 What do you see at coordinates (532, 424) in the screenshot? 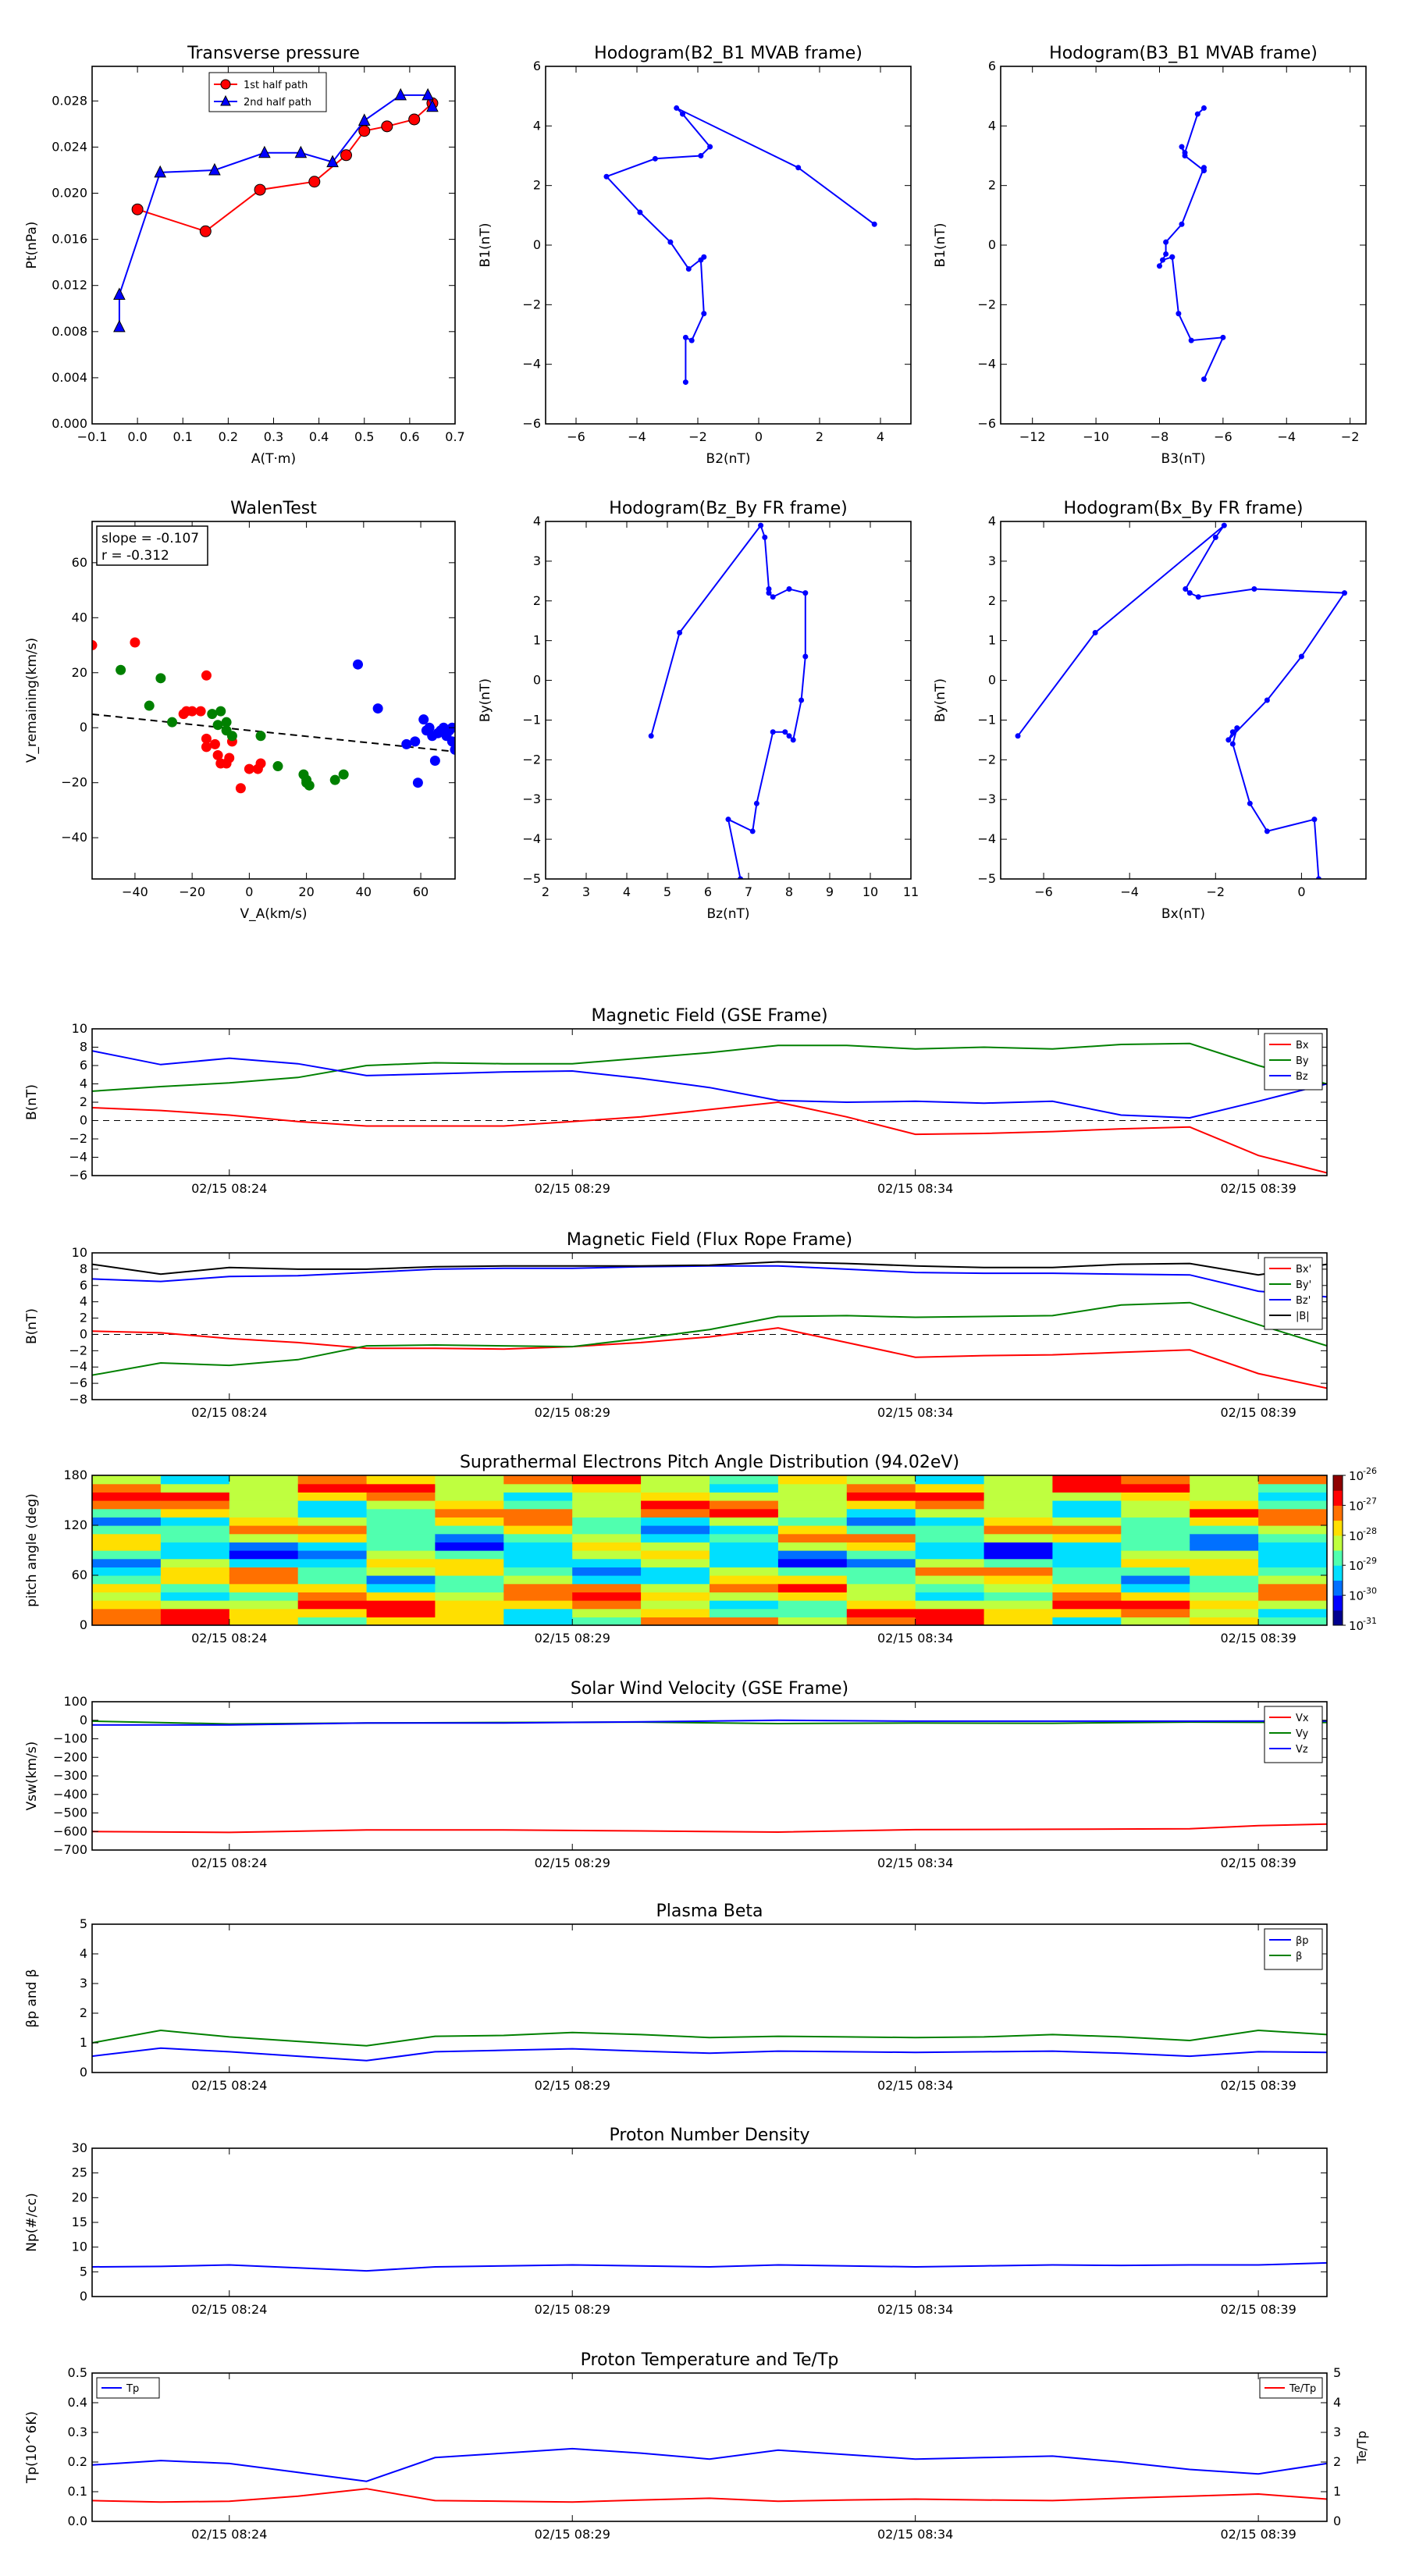
I see `y-tick-label: −6` at bounding box center [532, 424].